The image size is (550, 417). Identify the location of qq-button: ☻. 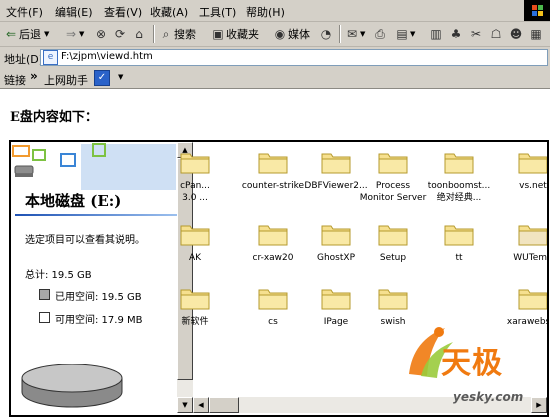
(516, 34).